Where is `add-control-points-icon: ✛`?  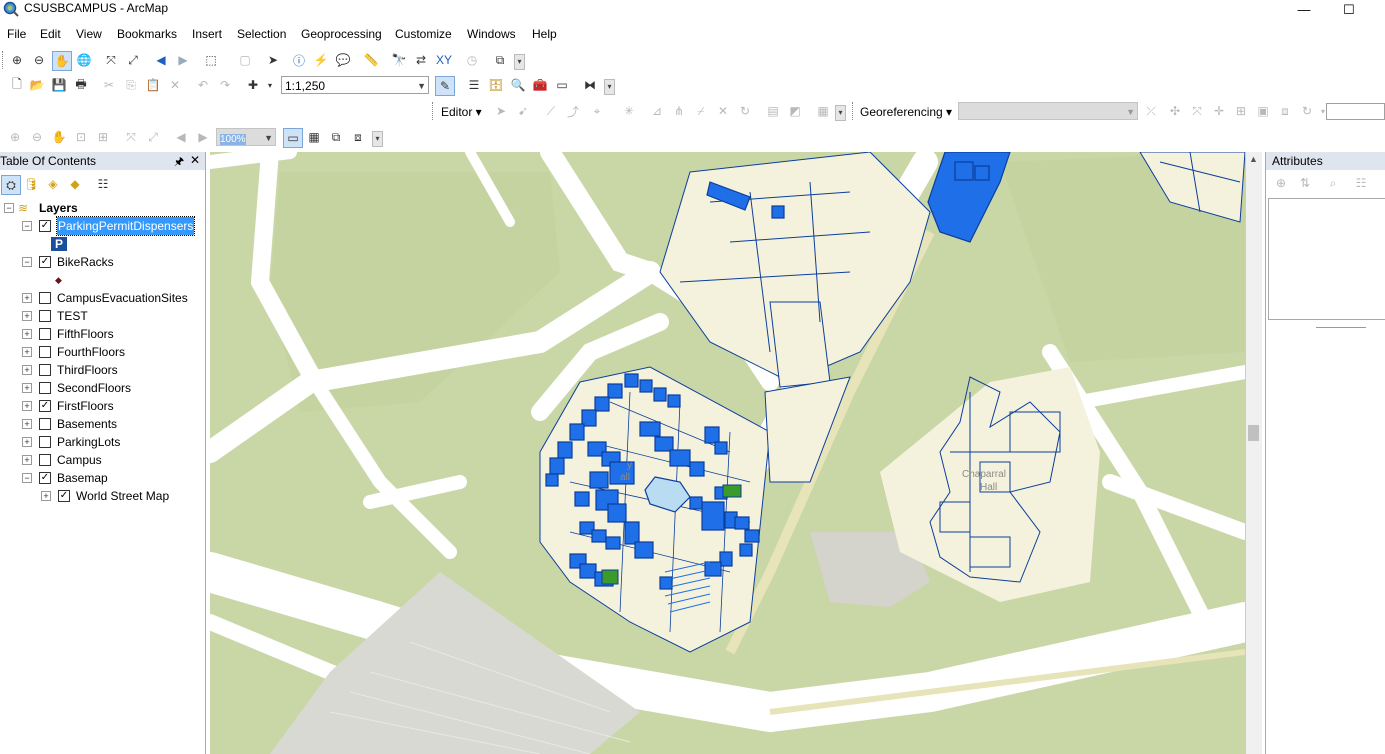 add-control-points-icon: ✛ is located at coordinates (1219, 111).